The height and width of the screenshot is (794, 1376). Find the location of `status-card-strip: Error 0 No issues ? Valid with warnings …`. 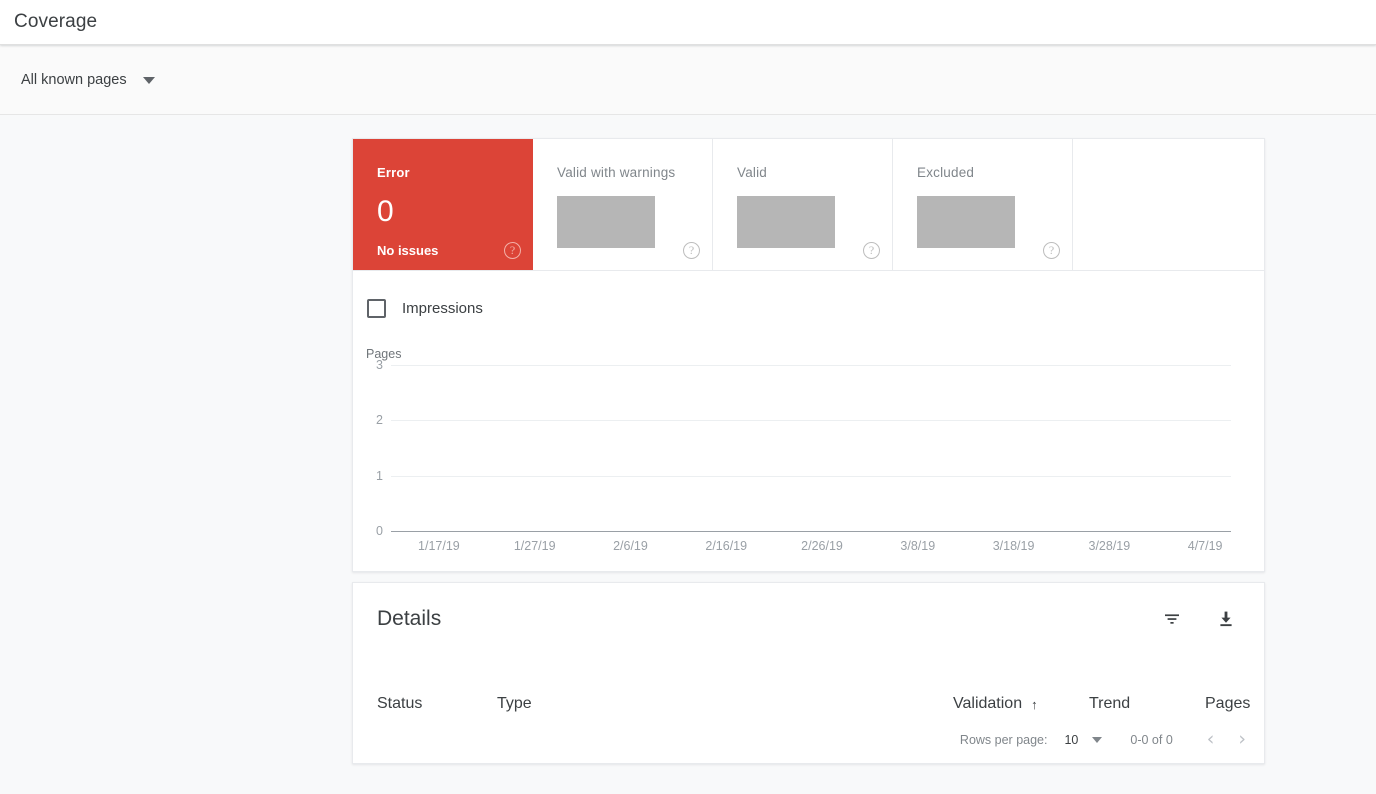

status-card-strip: Error 0 No issues ? Valid with warnings … is located at coordinates (808, 205).